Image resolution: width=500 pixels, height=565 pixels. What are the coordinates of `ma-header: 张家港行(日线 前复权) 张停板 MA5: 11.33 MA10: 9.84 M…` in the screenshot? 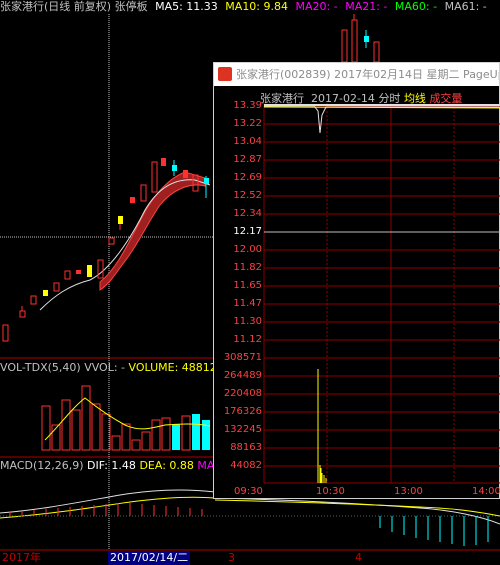 It's located at (250, 7).